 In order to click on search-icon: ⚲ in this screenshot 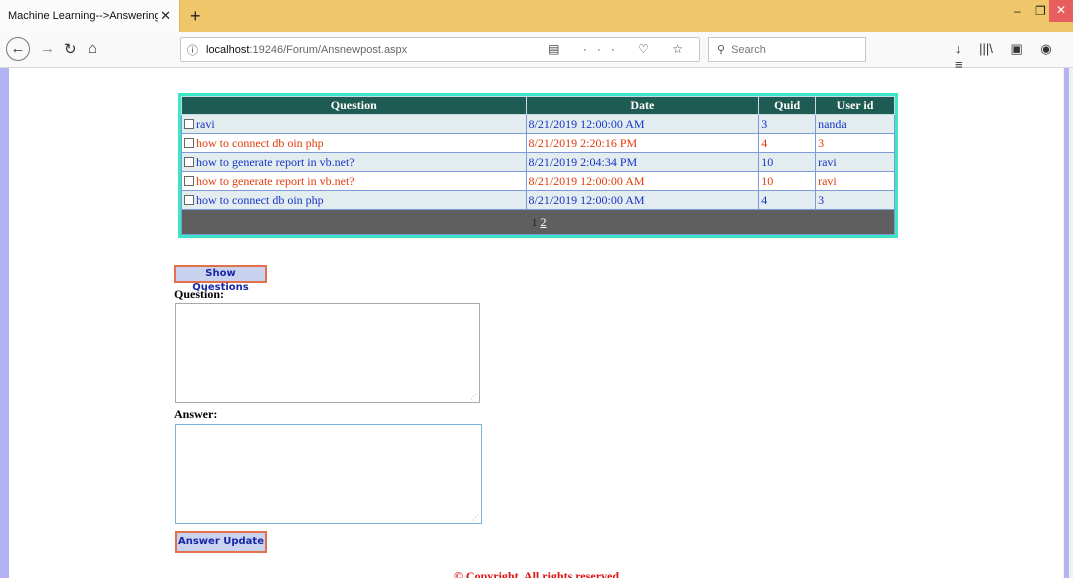, I will do `click(721, 50)`.